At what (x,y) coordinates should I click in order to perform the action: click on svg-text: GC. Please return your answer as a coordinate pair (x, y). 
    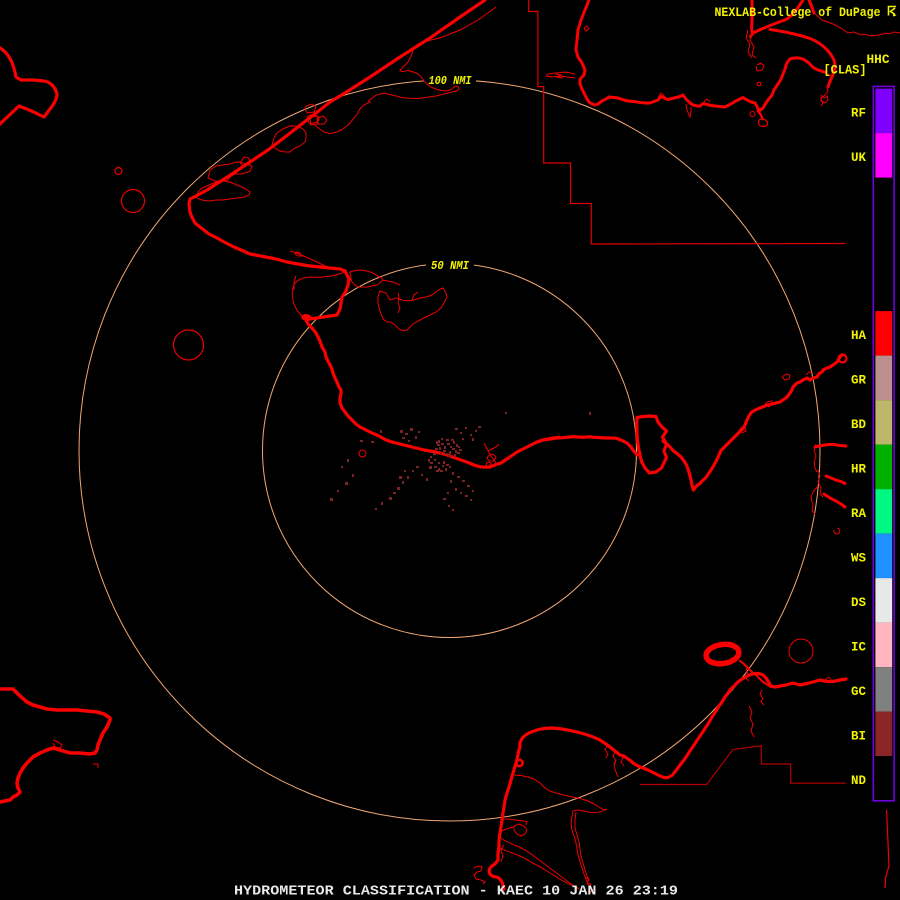
    Looking at the image, I should click on (858, 691).